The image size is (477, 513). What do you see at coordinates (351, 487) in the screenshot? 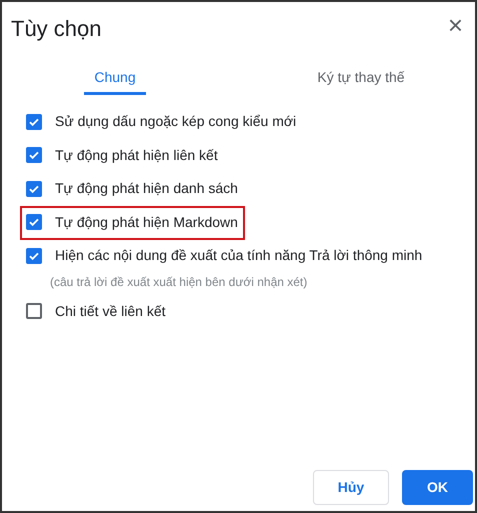
I see `cancel-button: Hủy` at bounding box center [351, 487].